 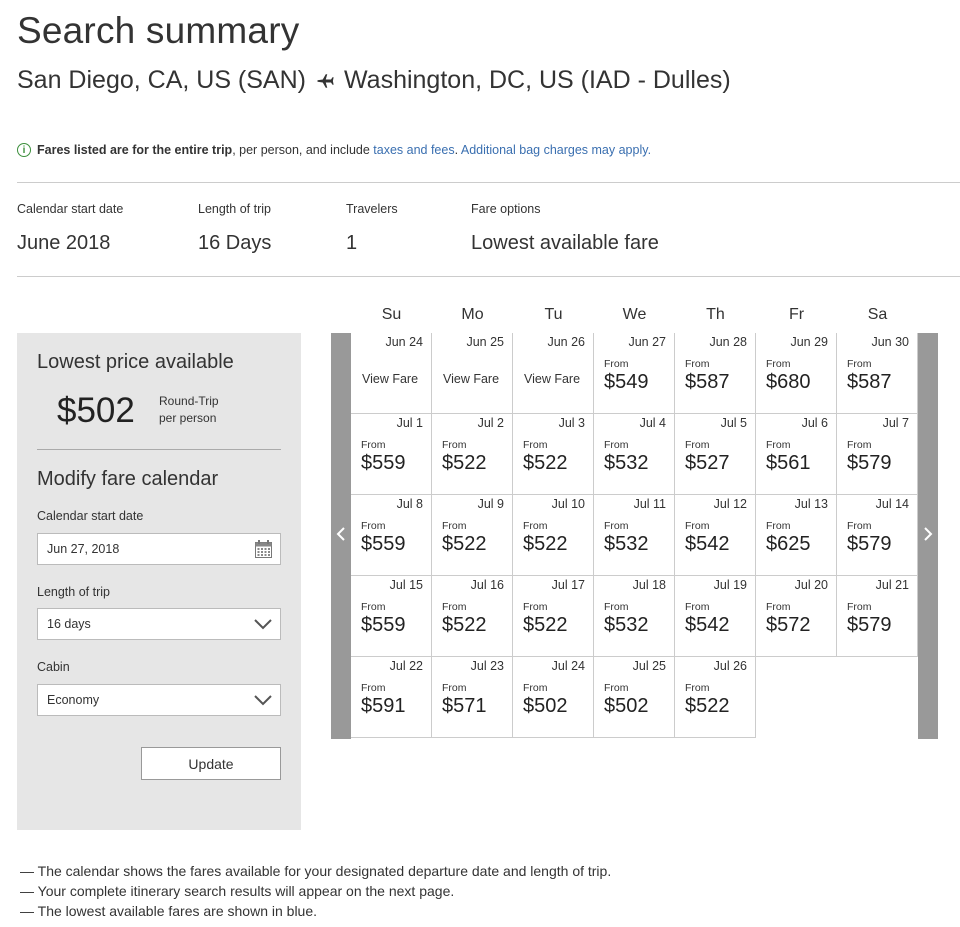 I want to click on fare-price: $527, so click(x=707, y=463).